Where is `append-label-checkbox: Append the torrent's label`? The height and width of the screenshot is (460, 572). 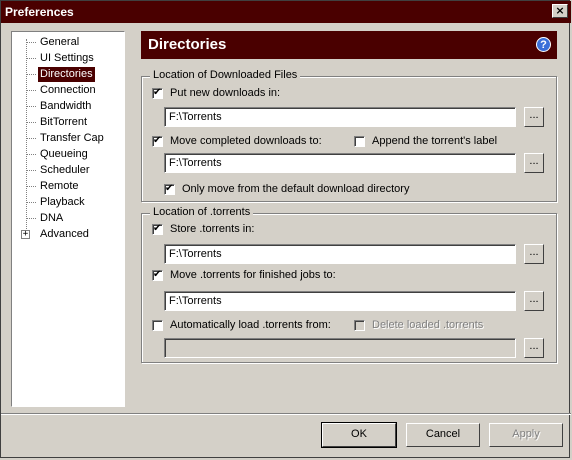
append-label-checkbox: Append the torrent's label is located at coordinates (425, 141).